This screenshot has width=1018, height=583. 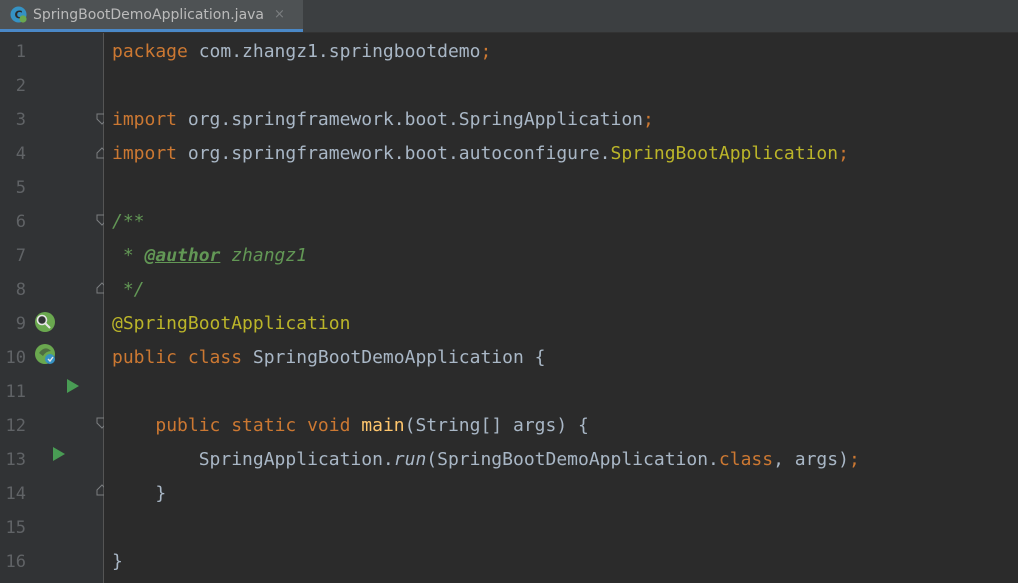 I want to click on line-number: 11, so click(x=15, y=392).